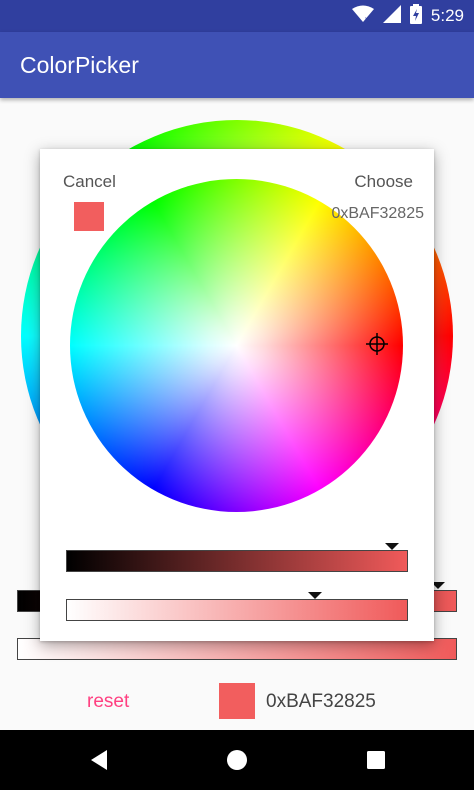 This screenshot has width=474, height=790. What do you see at coordinates (321, 701) in the screenshot?
I see `current-color-hex: 0xBAF32825` at bounding box center [321, 701].